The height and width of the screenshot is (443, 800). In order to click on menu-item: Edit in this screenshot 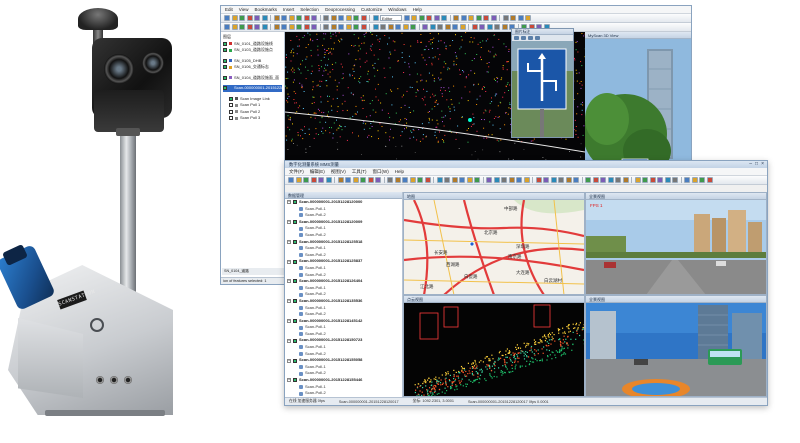, I will do `click(229, 9)`.